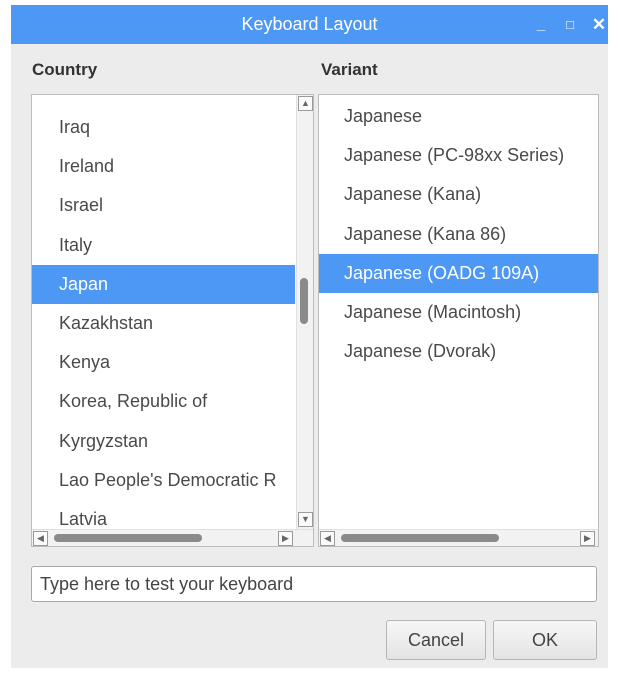 The height and width of the screenshot is (673, 618). Describe the element at coordinates (305, 103) in the screenshot. I see `arrow-up-icon: ▲` at that location.